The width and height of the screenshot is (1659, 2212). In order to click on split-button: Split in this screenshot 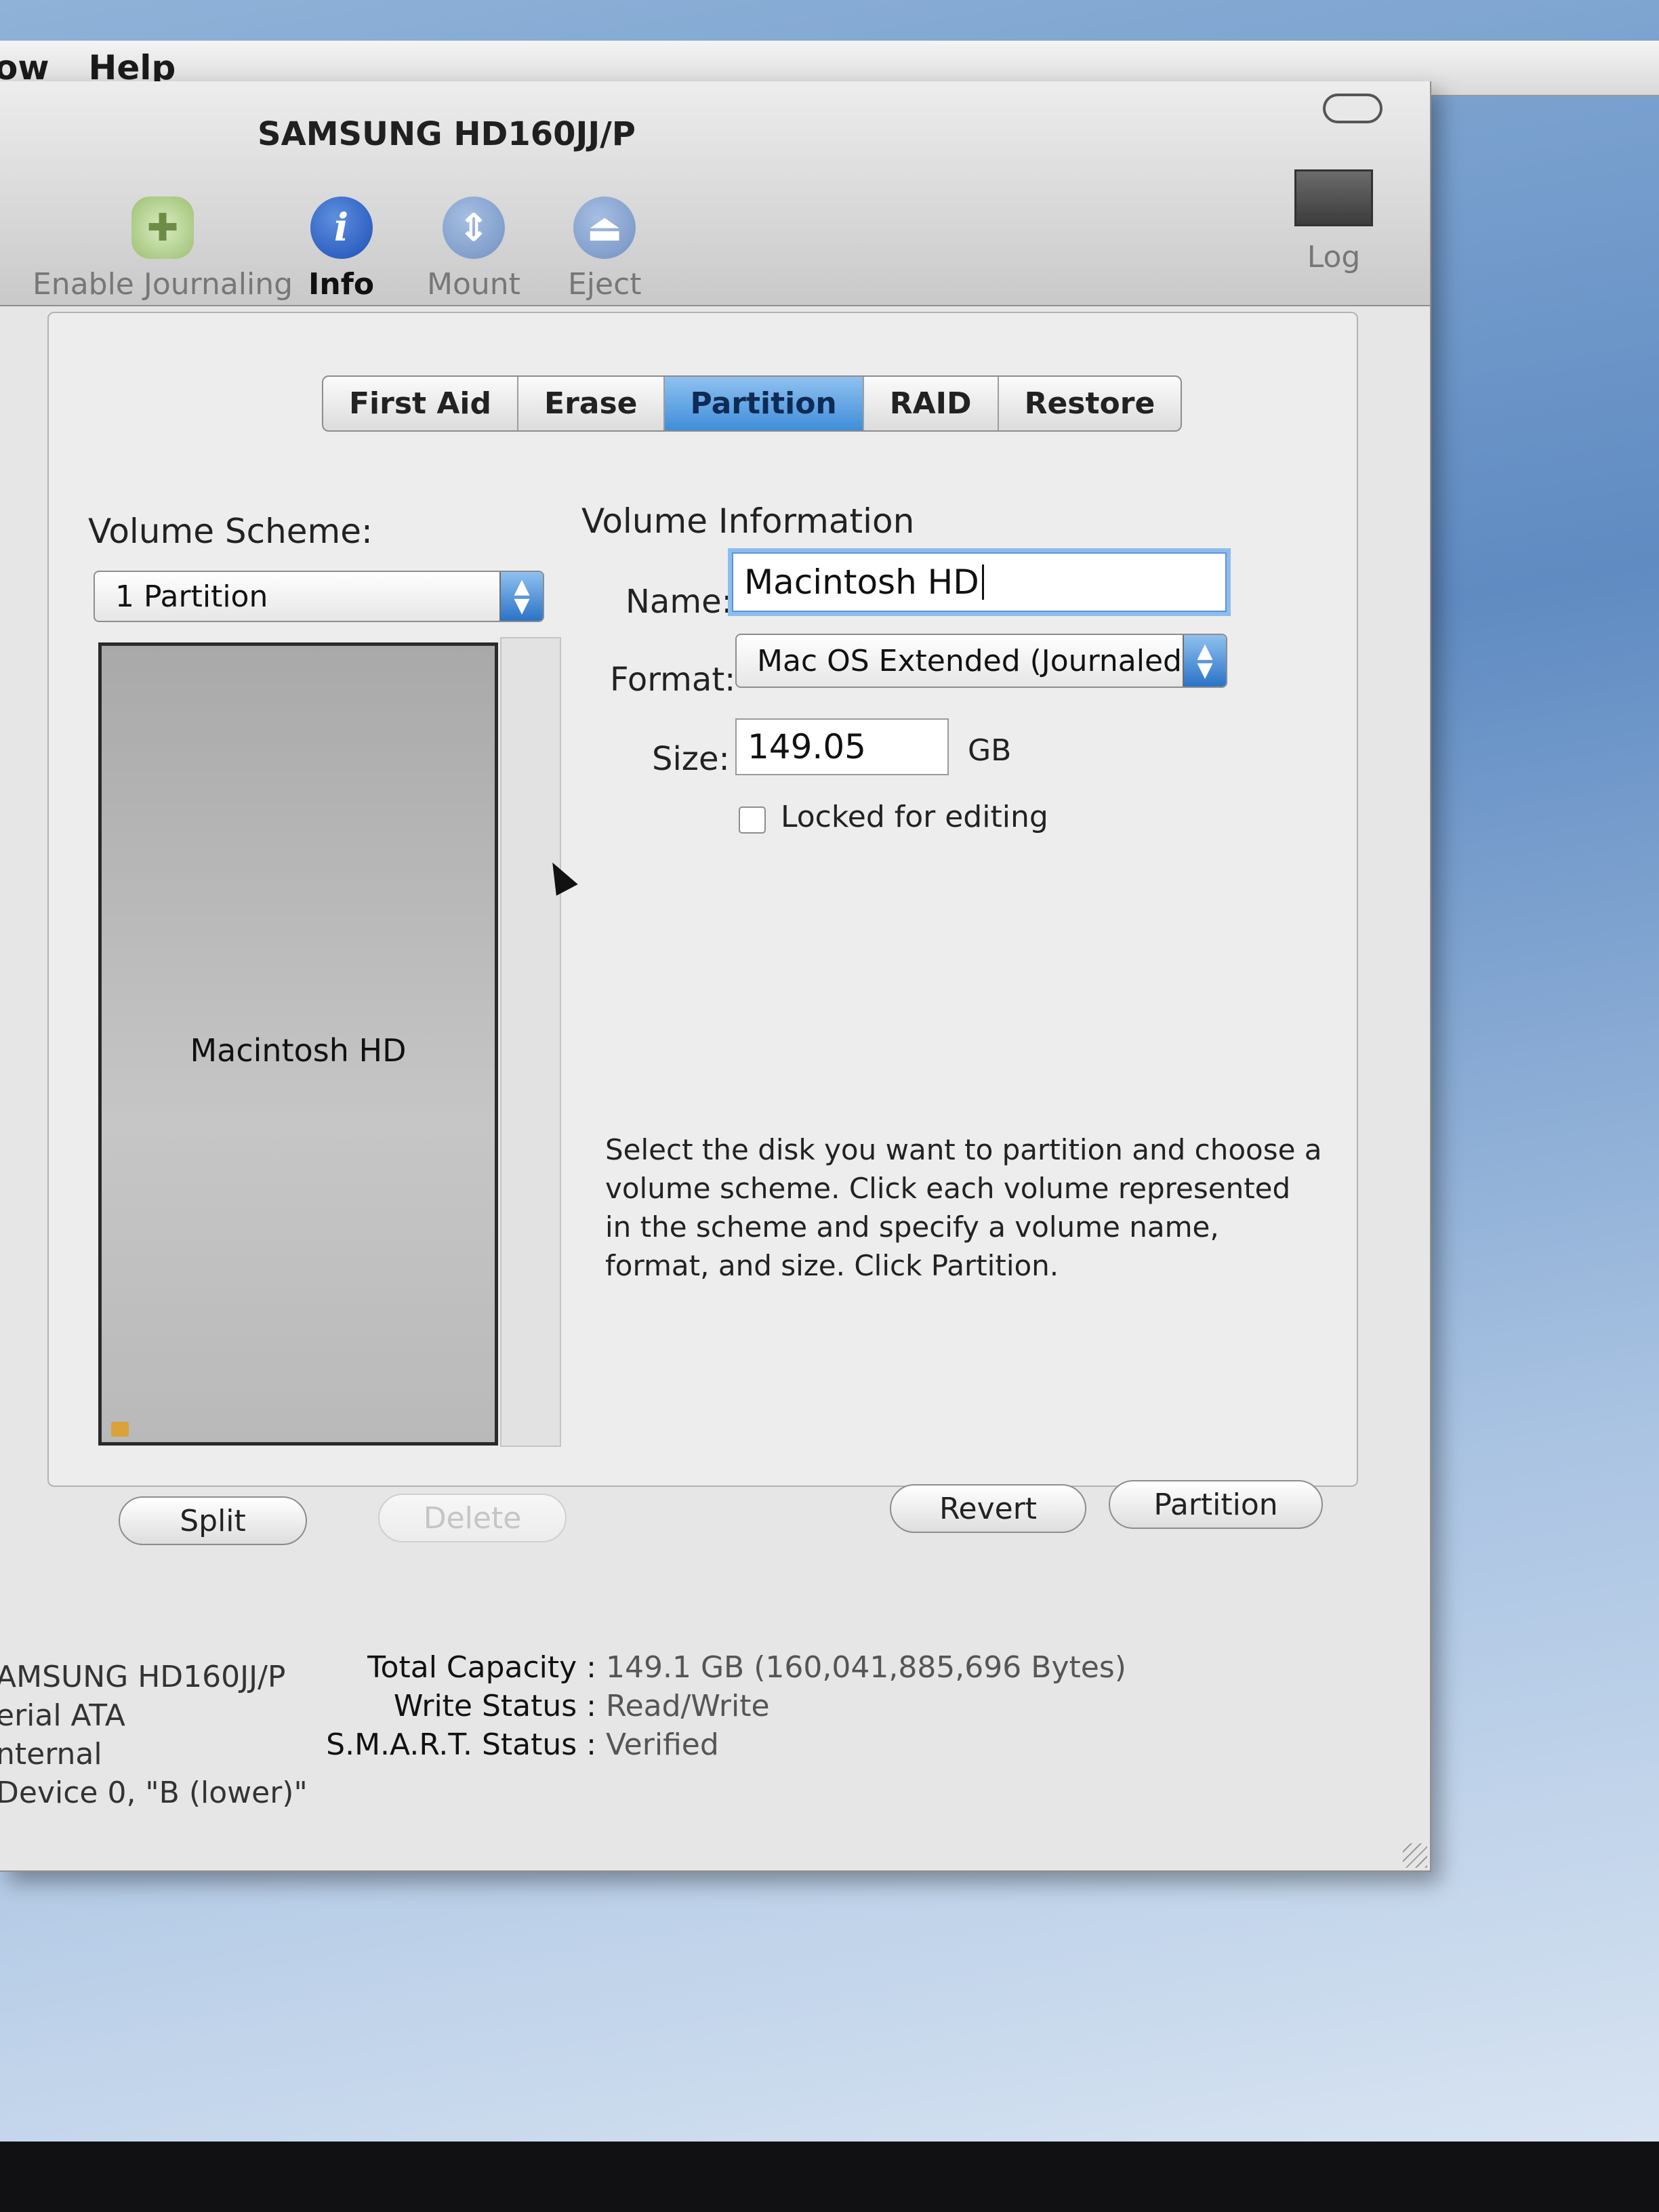, I will do `click(213, 1521)`.